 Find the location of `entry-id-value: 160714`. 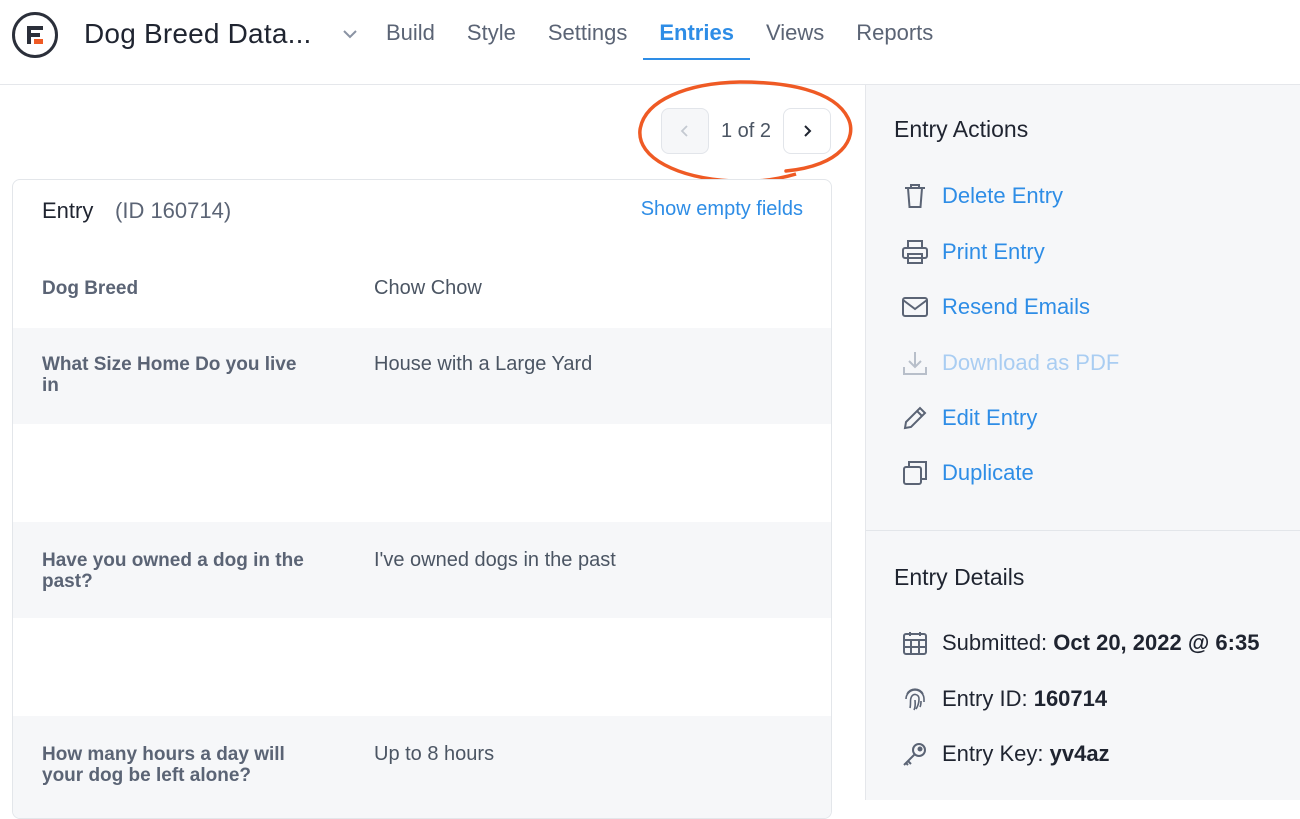

entry-id-value: 160714 is located at coordinates (1070, 698).